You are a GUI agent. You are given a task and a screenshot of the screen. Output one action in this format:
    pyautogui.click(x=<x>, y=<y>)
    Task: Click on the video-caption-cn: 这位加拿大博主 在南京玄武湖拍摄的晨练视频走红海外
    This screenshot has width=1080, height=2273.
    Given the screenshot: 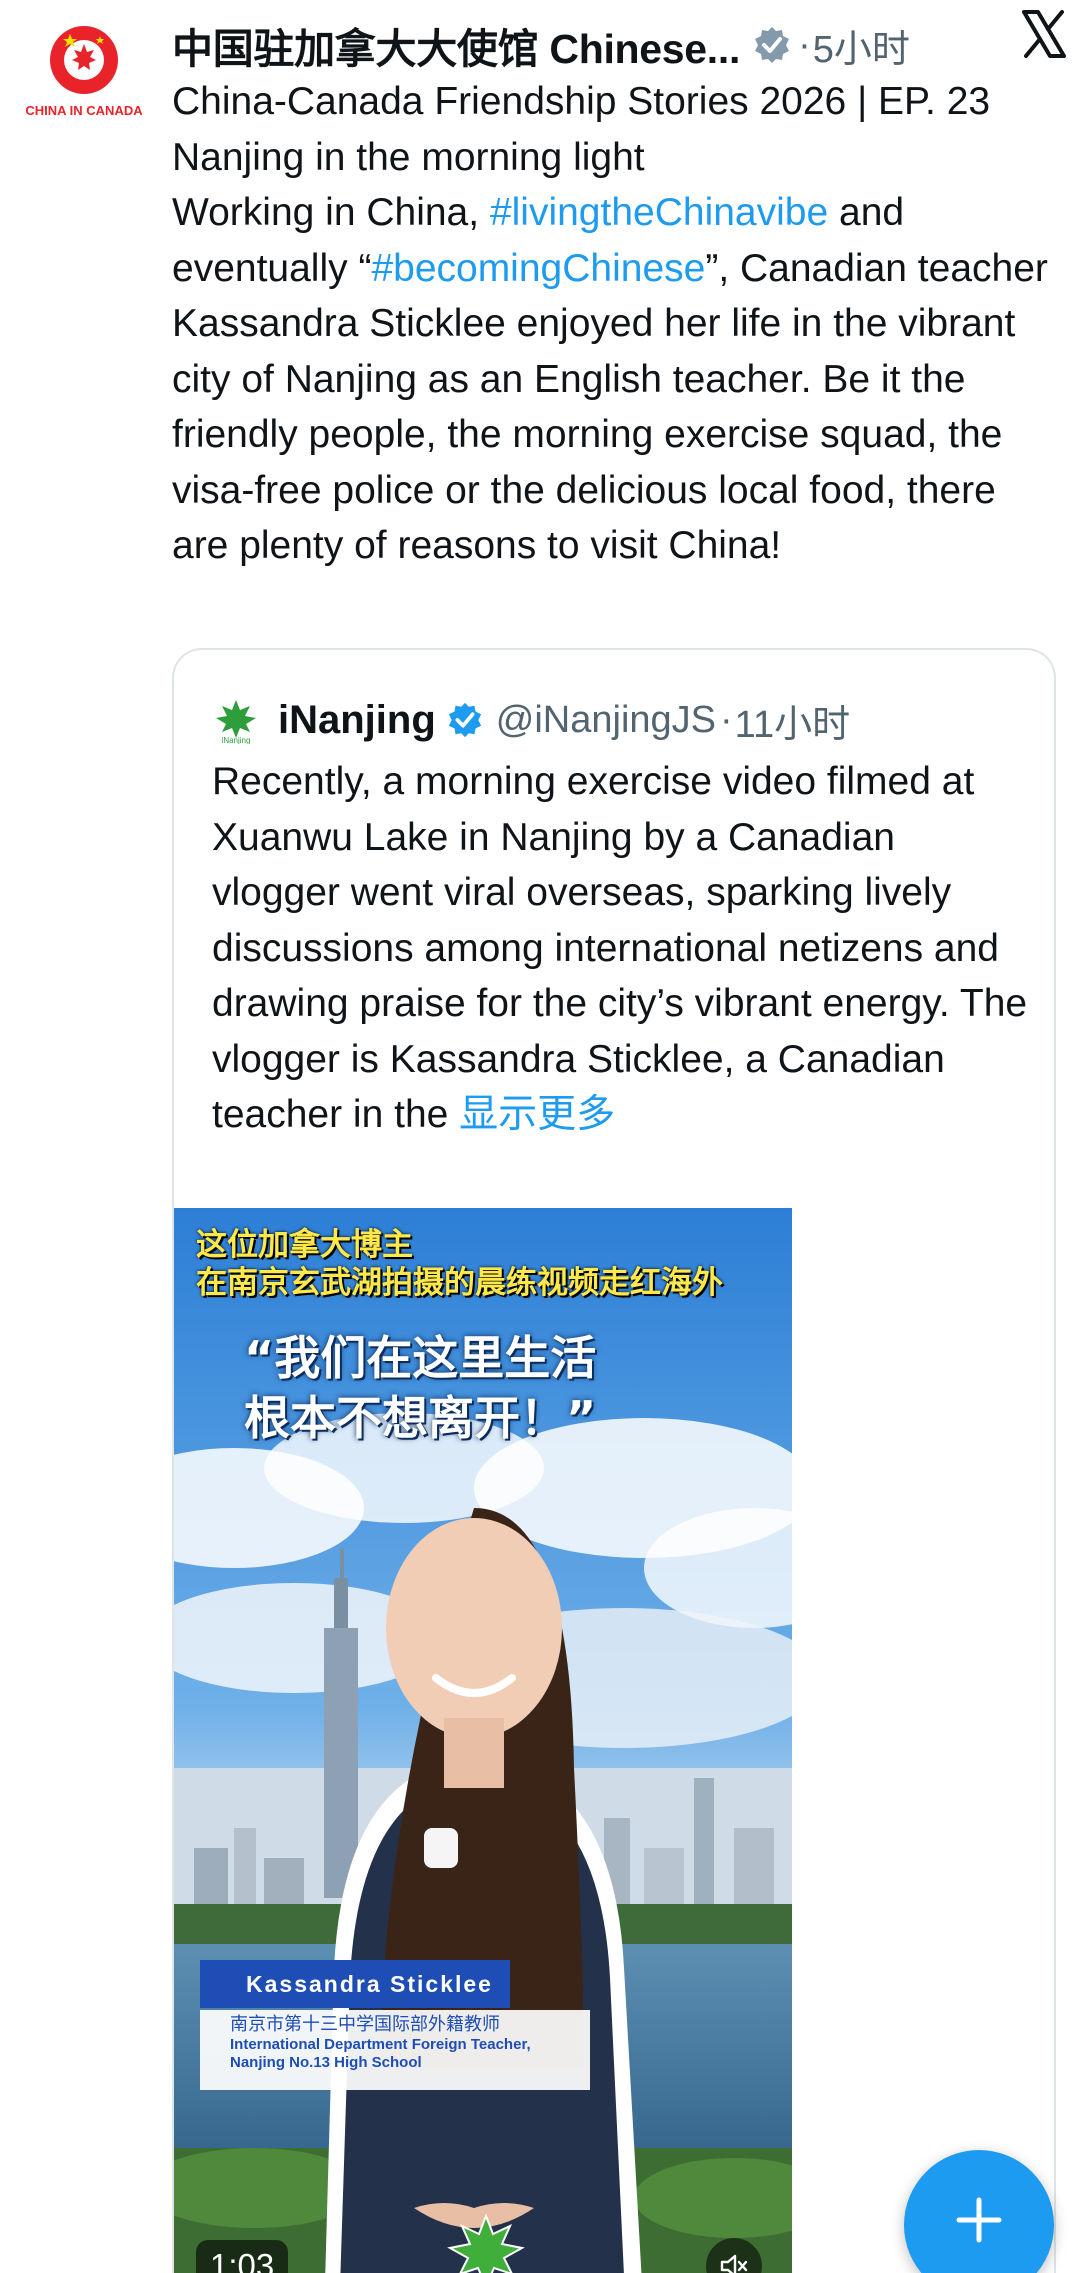 What is the action you would take?
    pyautogui.click(x=459, y=1264)
    